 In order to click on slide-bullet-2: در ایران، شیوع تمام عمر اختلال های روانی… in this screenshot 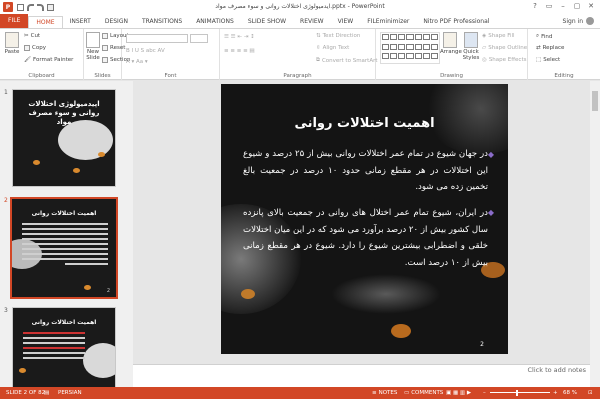, I will do `click(365, 238)`.